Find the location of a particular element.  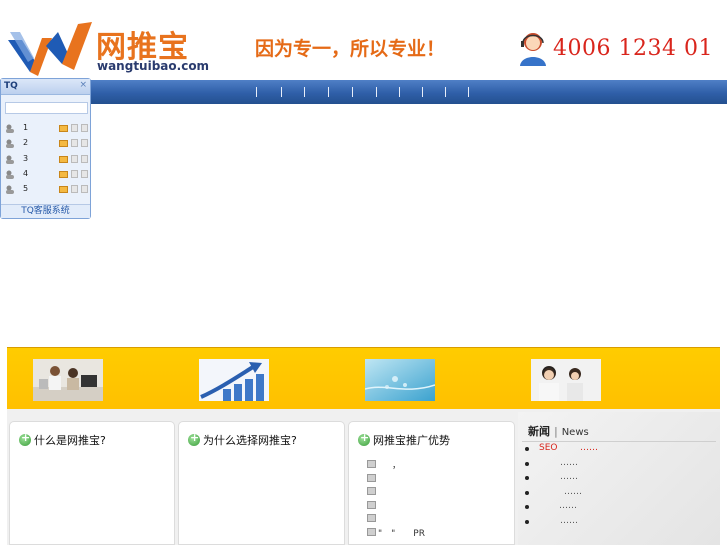

panel-title: 网推宝推广优势 is located at coordinates (411, 440).